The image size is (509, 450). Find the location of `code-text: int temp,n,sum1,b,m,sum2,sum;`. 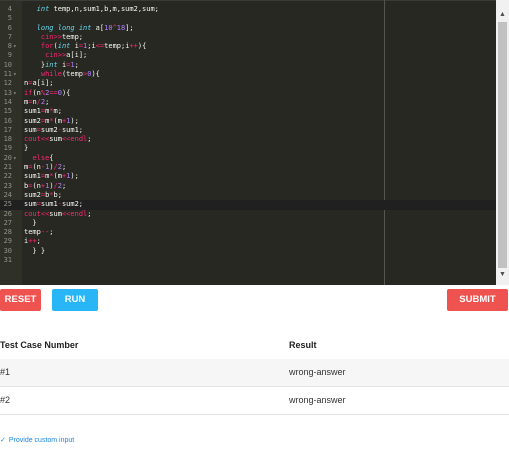

code-text: int temp,n,sum1,b,m,sum2,sum; is located at coordinates (97, 9).